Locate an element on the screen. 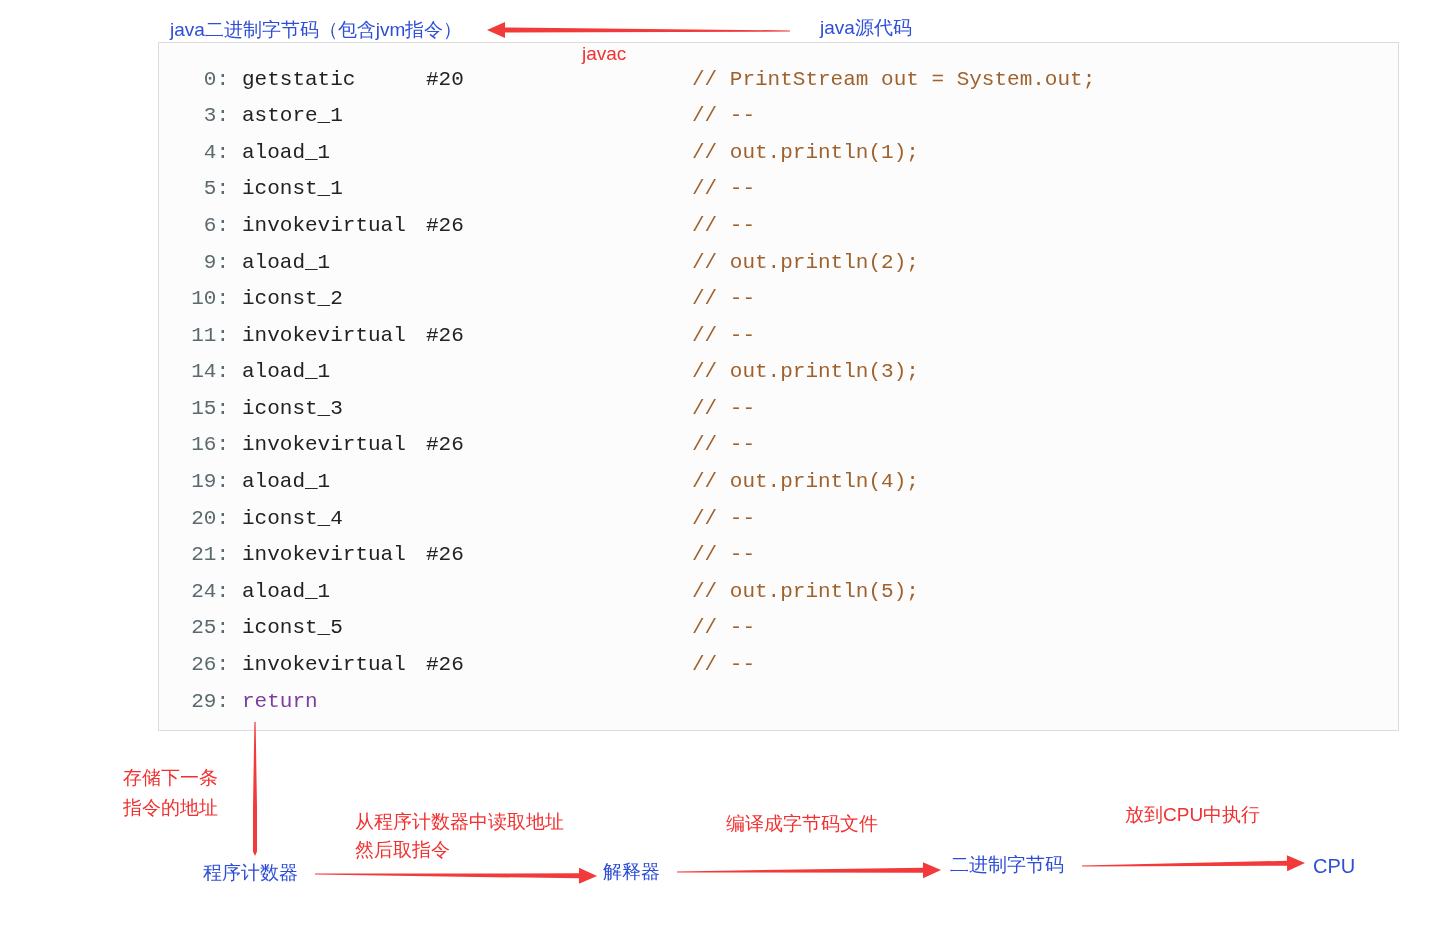  code-comment: // out.println(2); is located at coordinates (805, 262).